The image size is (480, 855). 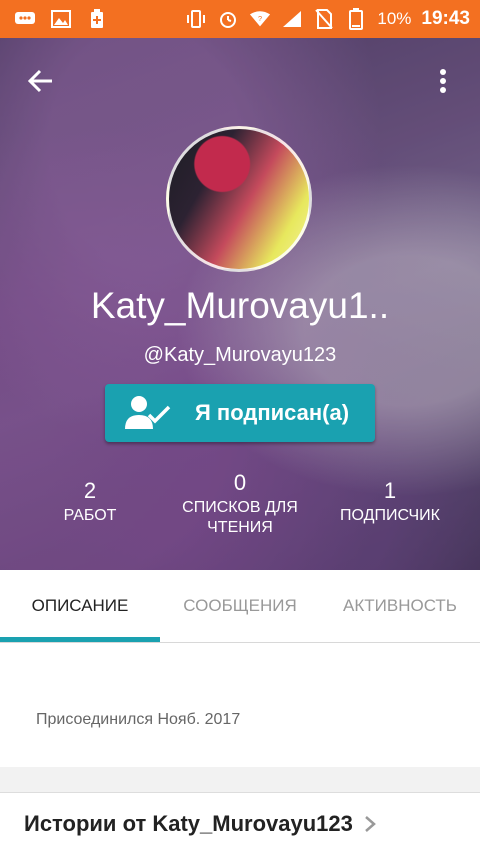 I want to click on stat-reading-lists: 0 СПИСКОВ ДЛЯ ЧТЕНИЯ, so click(x=240, y=504).